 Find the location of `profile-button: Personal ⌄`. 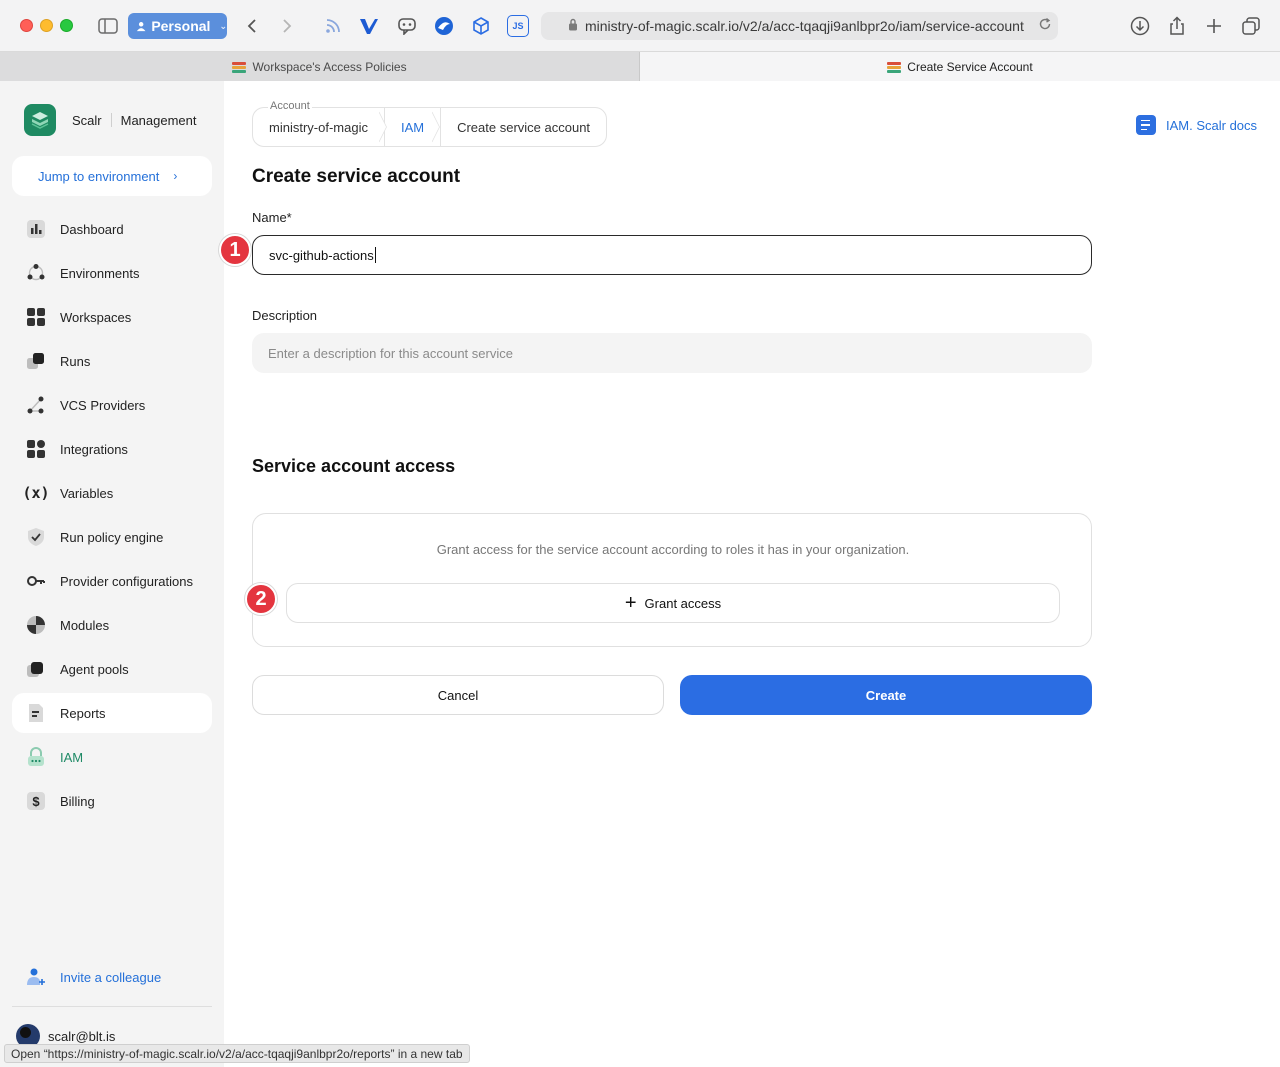

profile-button: Personal ⌄ is located at coordinates (177, 26).